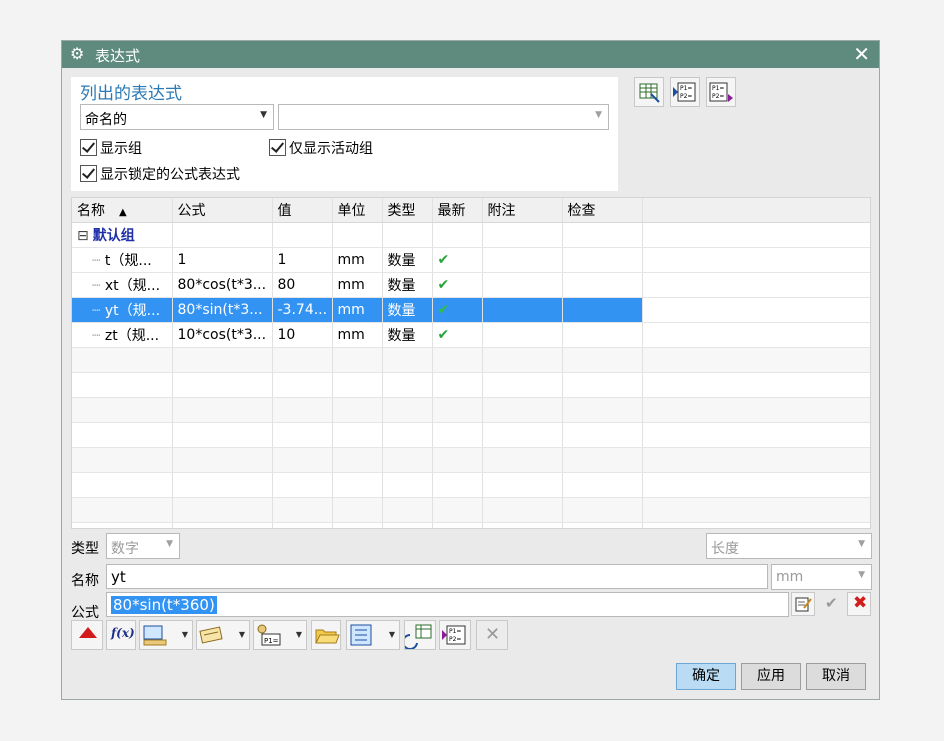 This screenshot has width=944, height=741. What do you see at coordinates (407, 210) in the screenshot?
I see `column-header-type: 类型` at bounding box center [407, 210].